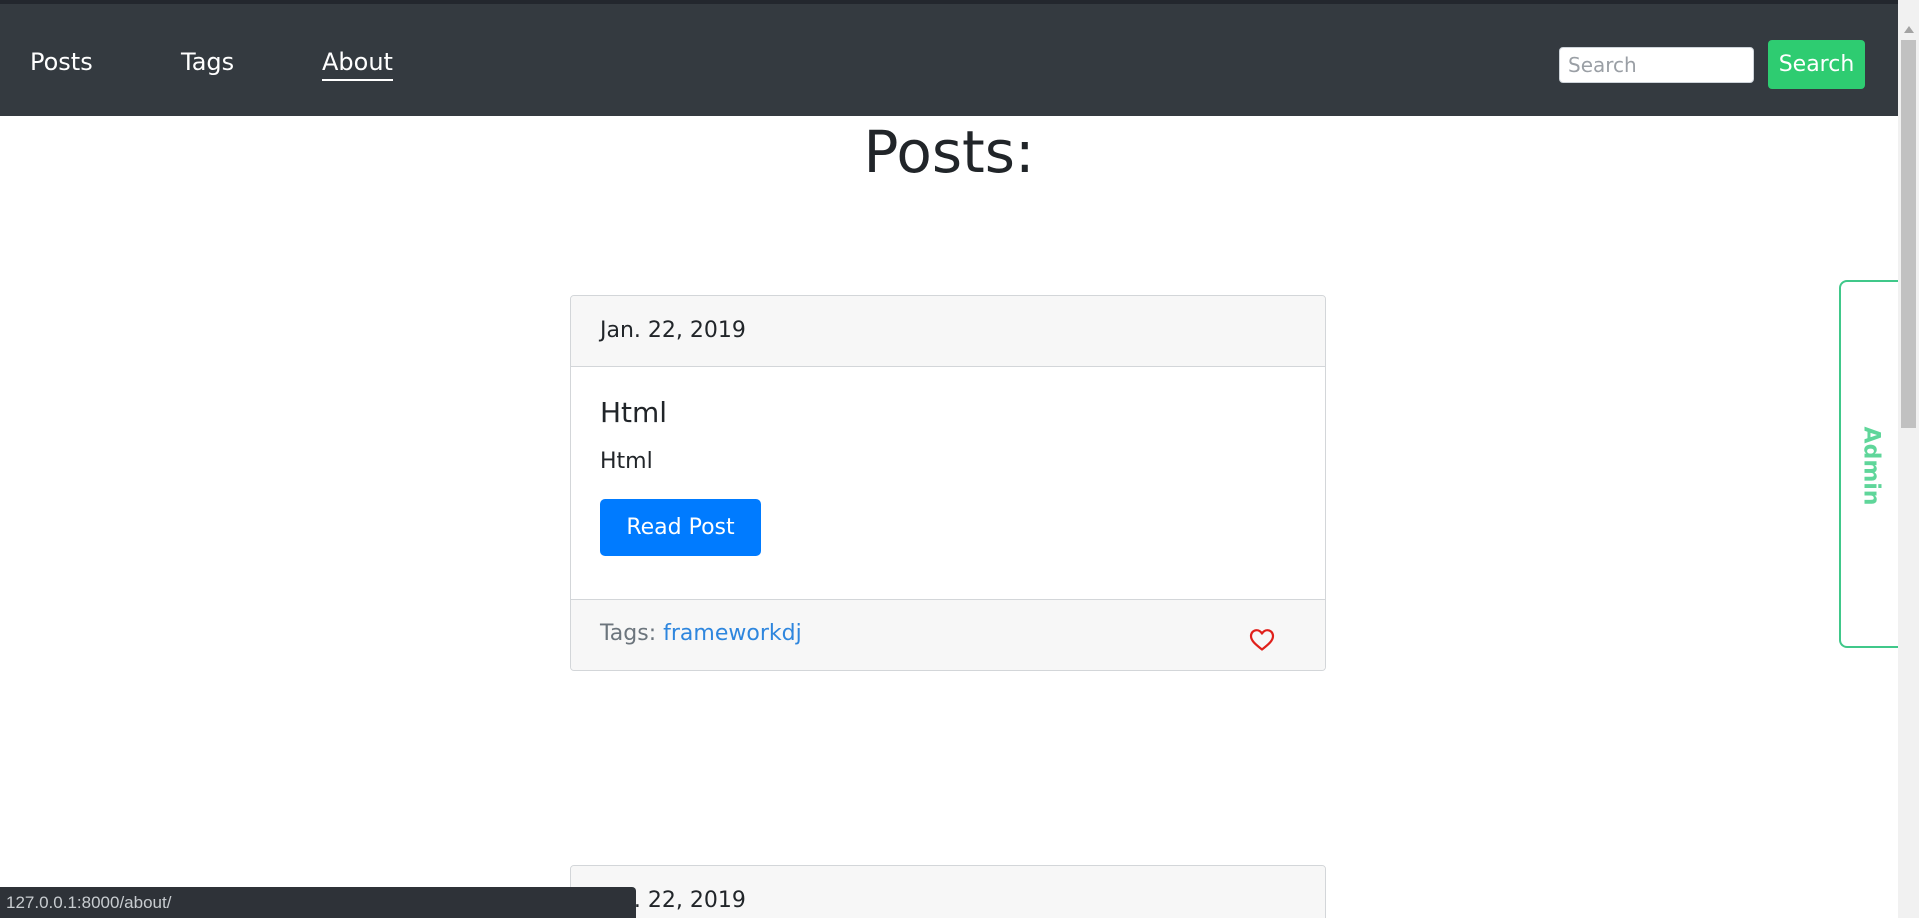  Describe the element at coordinates (1656, 65) in the screenshot. I see `search-input` at that location.